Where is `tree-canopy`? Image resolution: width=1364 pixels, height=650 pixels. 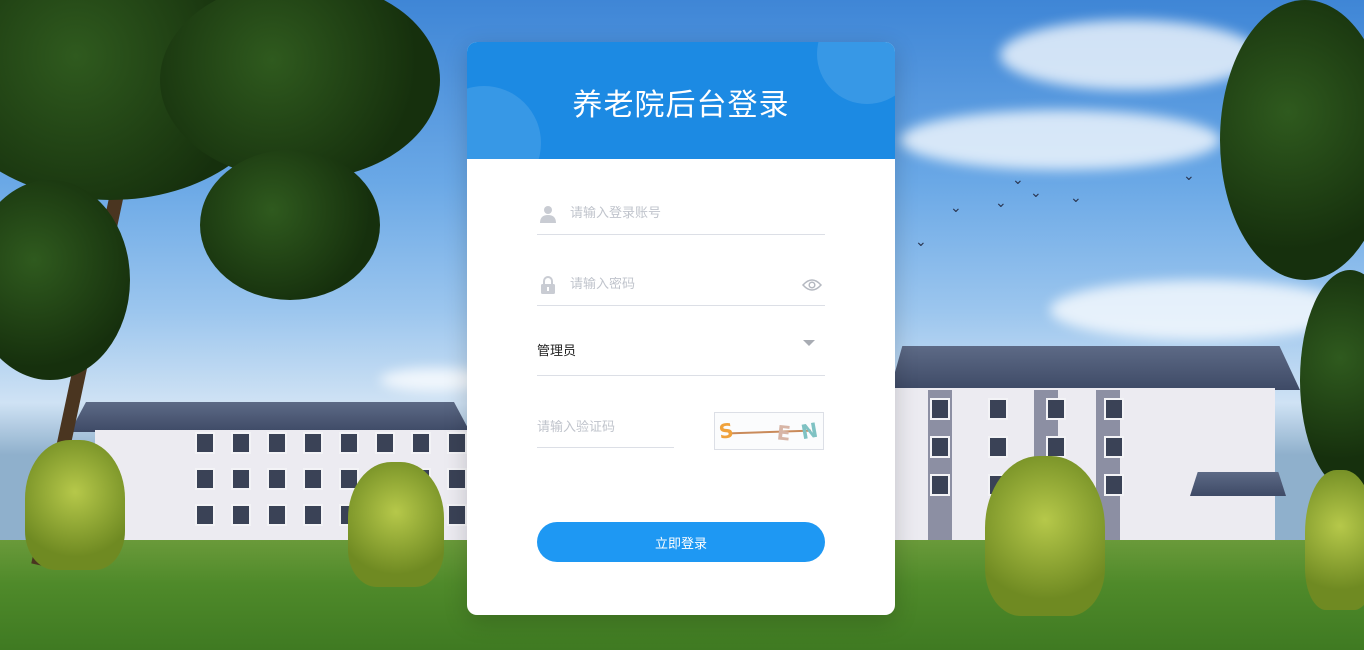 tree-canopy is located at coordinates (290, 225).